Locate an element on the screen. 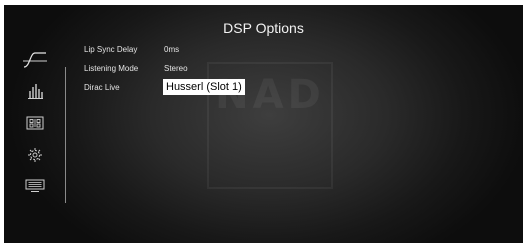 The width and height of the screenshot is (527, 247). gear-icon is located at coordinates (35, 155).